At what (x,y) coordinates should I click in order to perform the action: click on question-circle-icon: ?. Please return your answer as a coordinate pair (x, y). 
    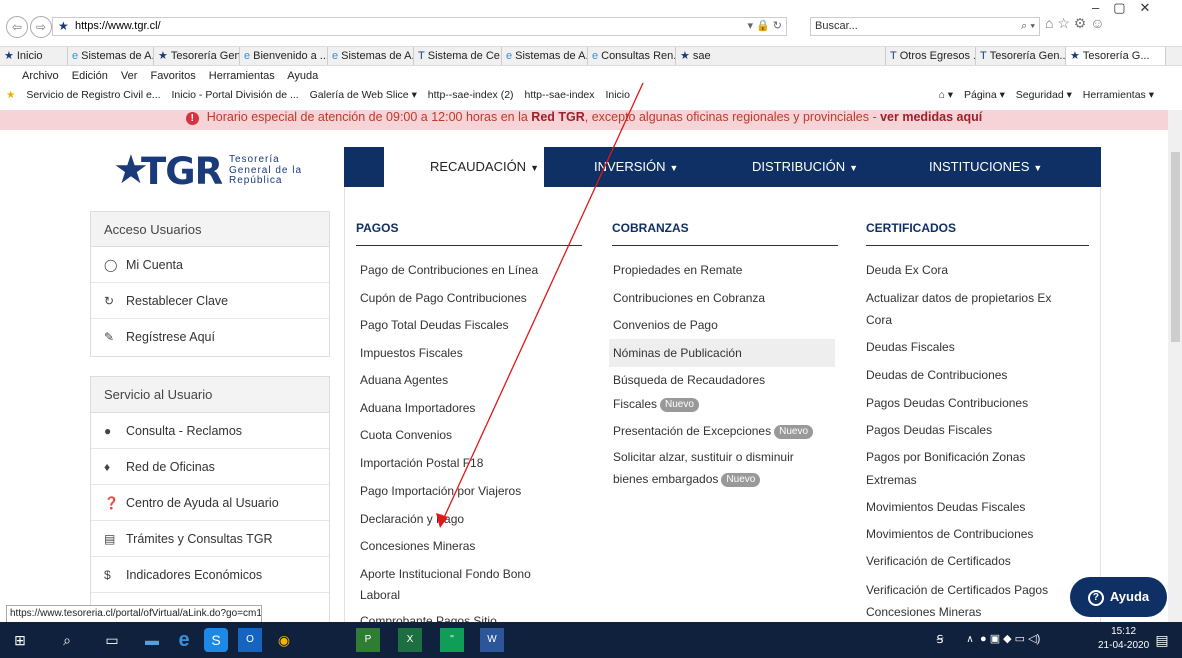
    Looking at the image, I should click on (1095, 597).